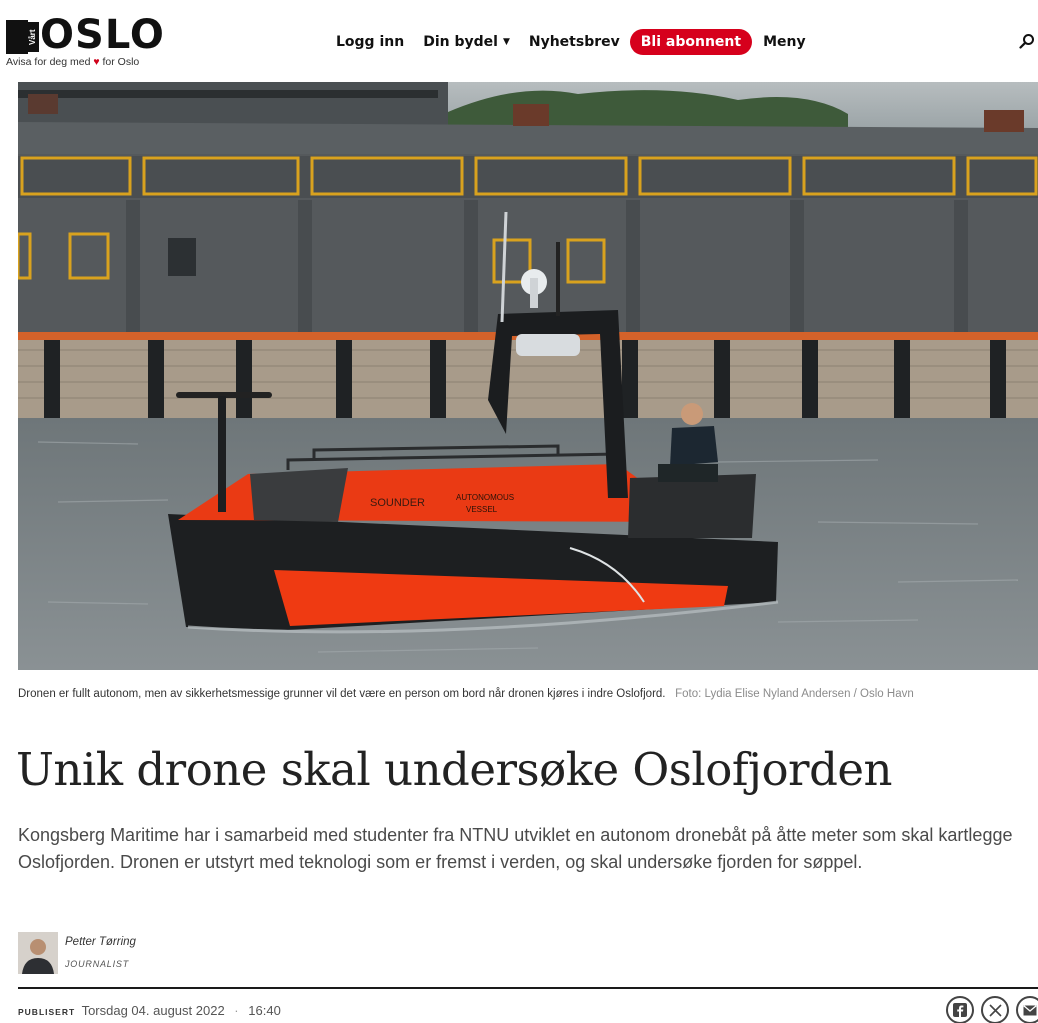  I want to click on author-name: Petter Tørring, so click(100, 942).